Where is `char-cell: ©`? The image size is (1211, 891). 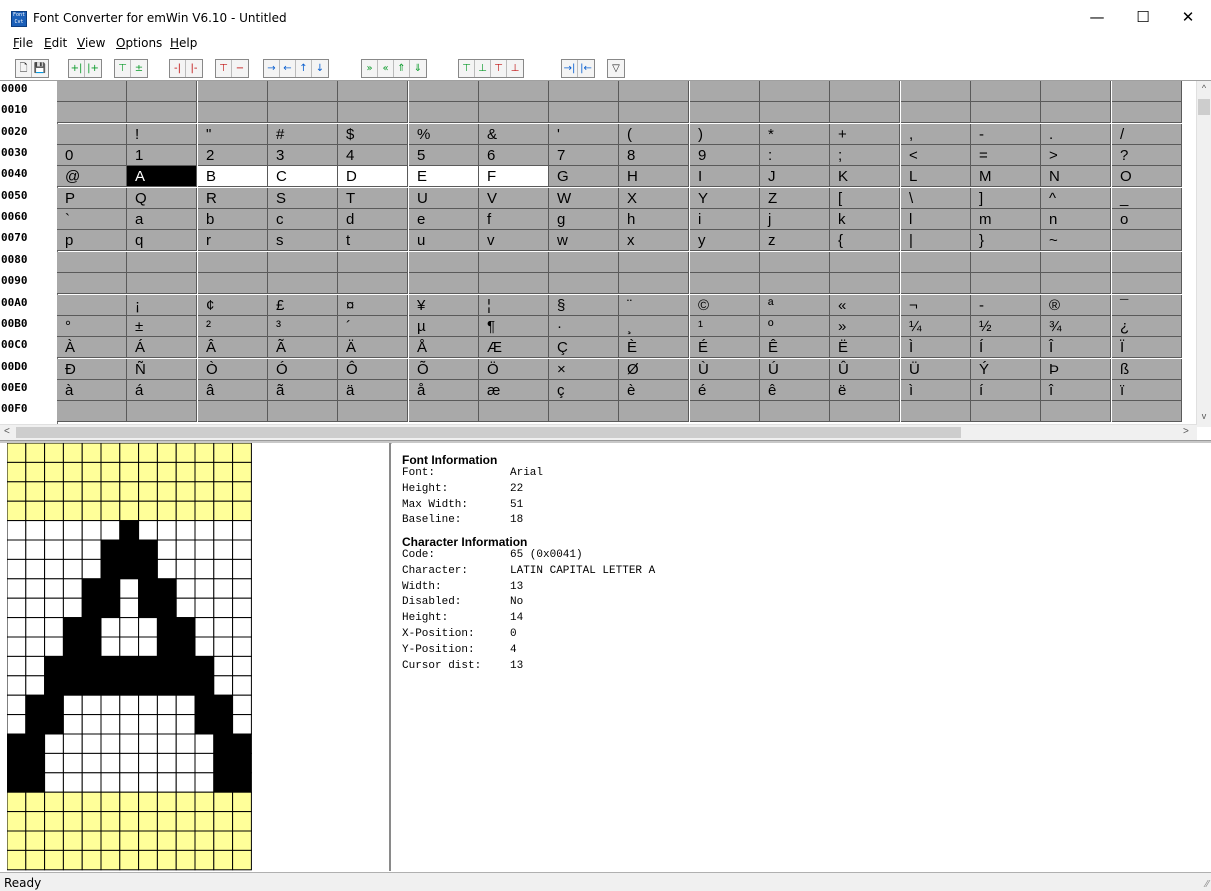 char-cell: © is located at coordinates (725, 305).